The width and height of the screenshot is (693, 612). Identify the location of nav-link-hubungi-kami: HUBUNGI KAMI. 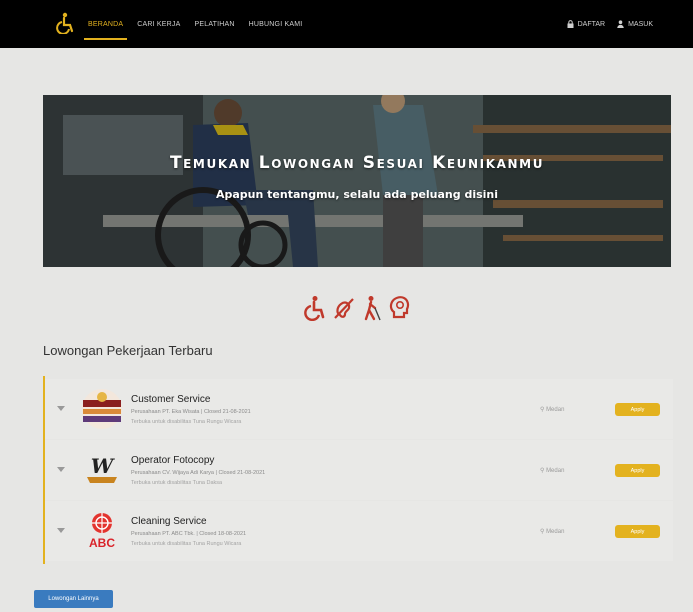
(276, 24).